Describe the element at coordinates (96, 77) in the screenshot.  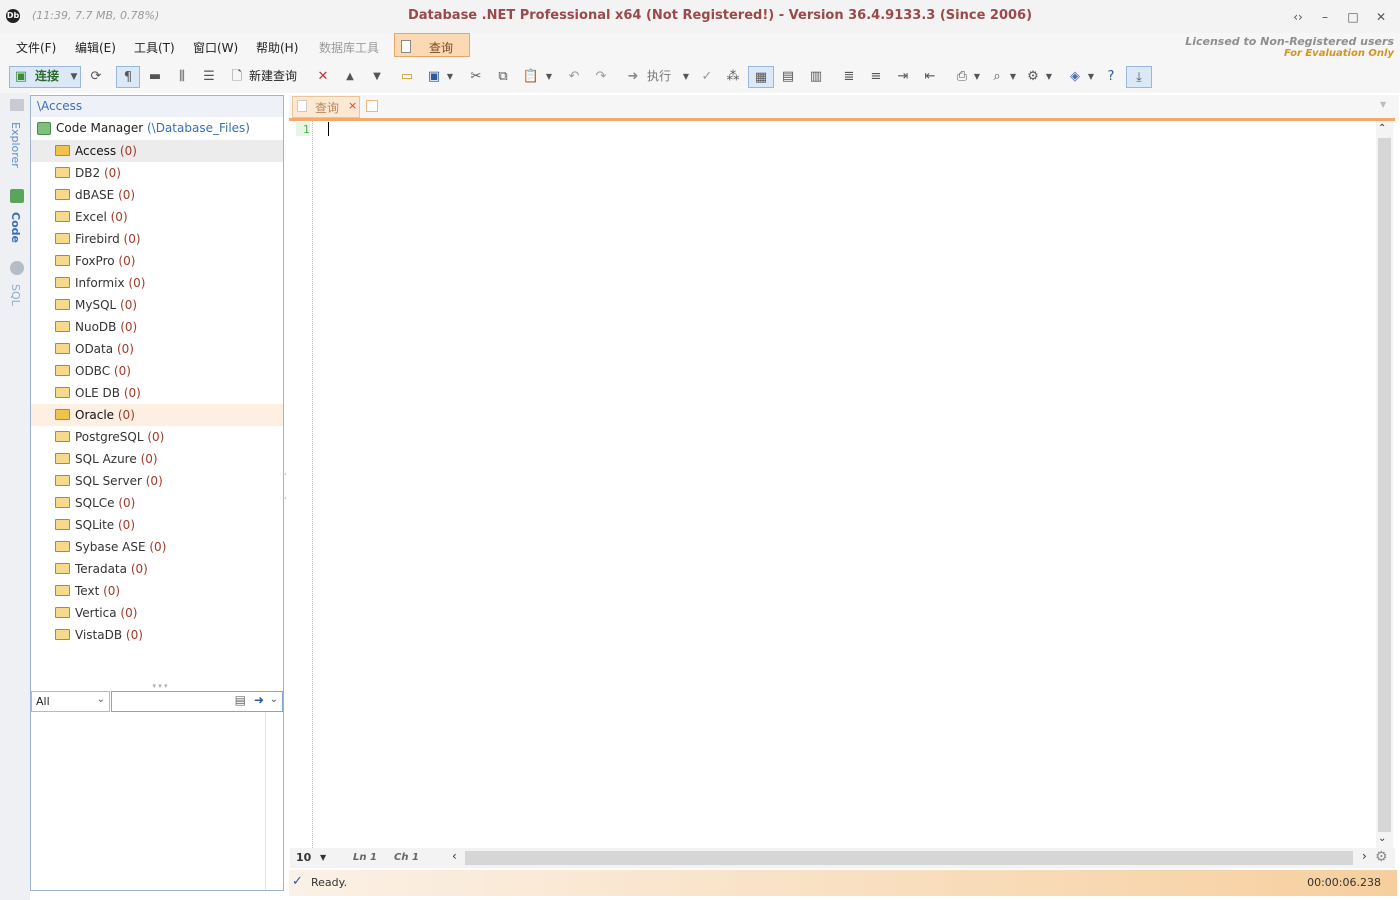
I see `refresh-icon: ⟳` at that location.